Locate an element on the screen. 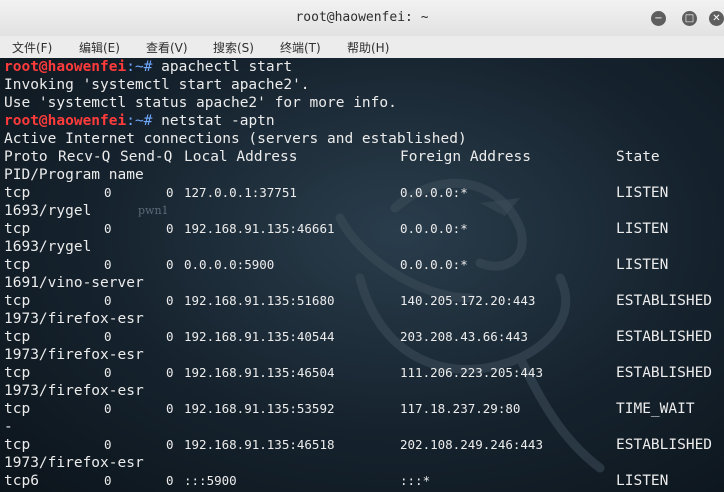 The height and width of the screenshot is (492, 724). row-state: TIME_WAIT is located at coordinates (655, 409).